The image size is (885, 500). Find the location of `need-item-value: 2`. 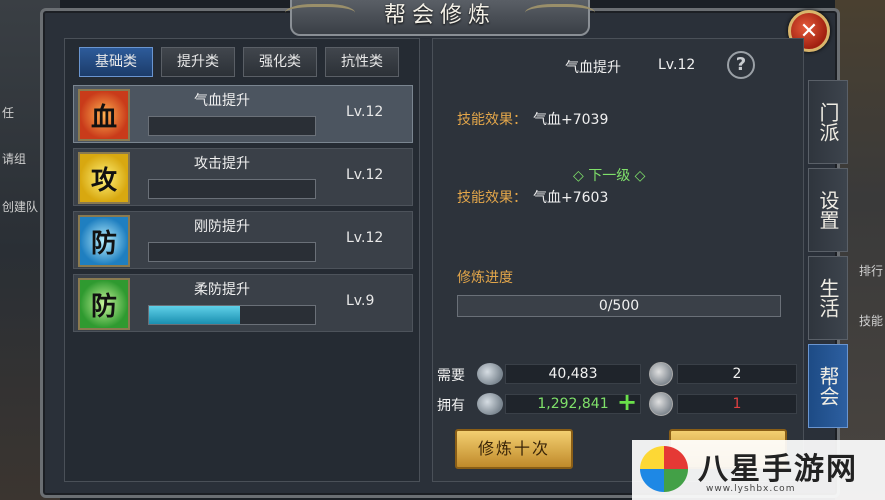

need-item-value: 2 is located at coordinates (737, 374).